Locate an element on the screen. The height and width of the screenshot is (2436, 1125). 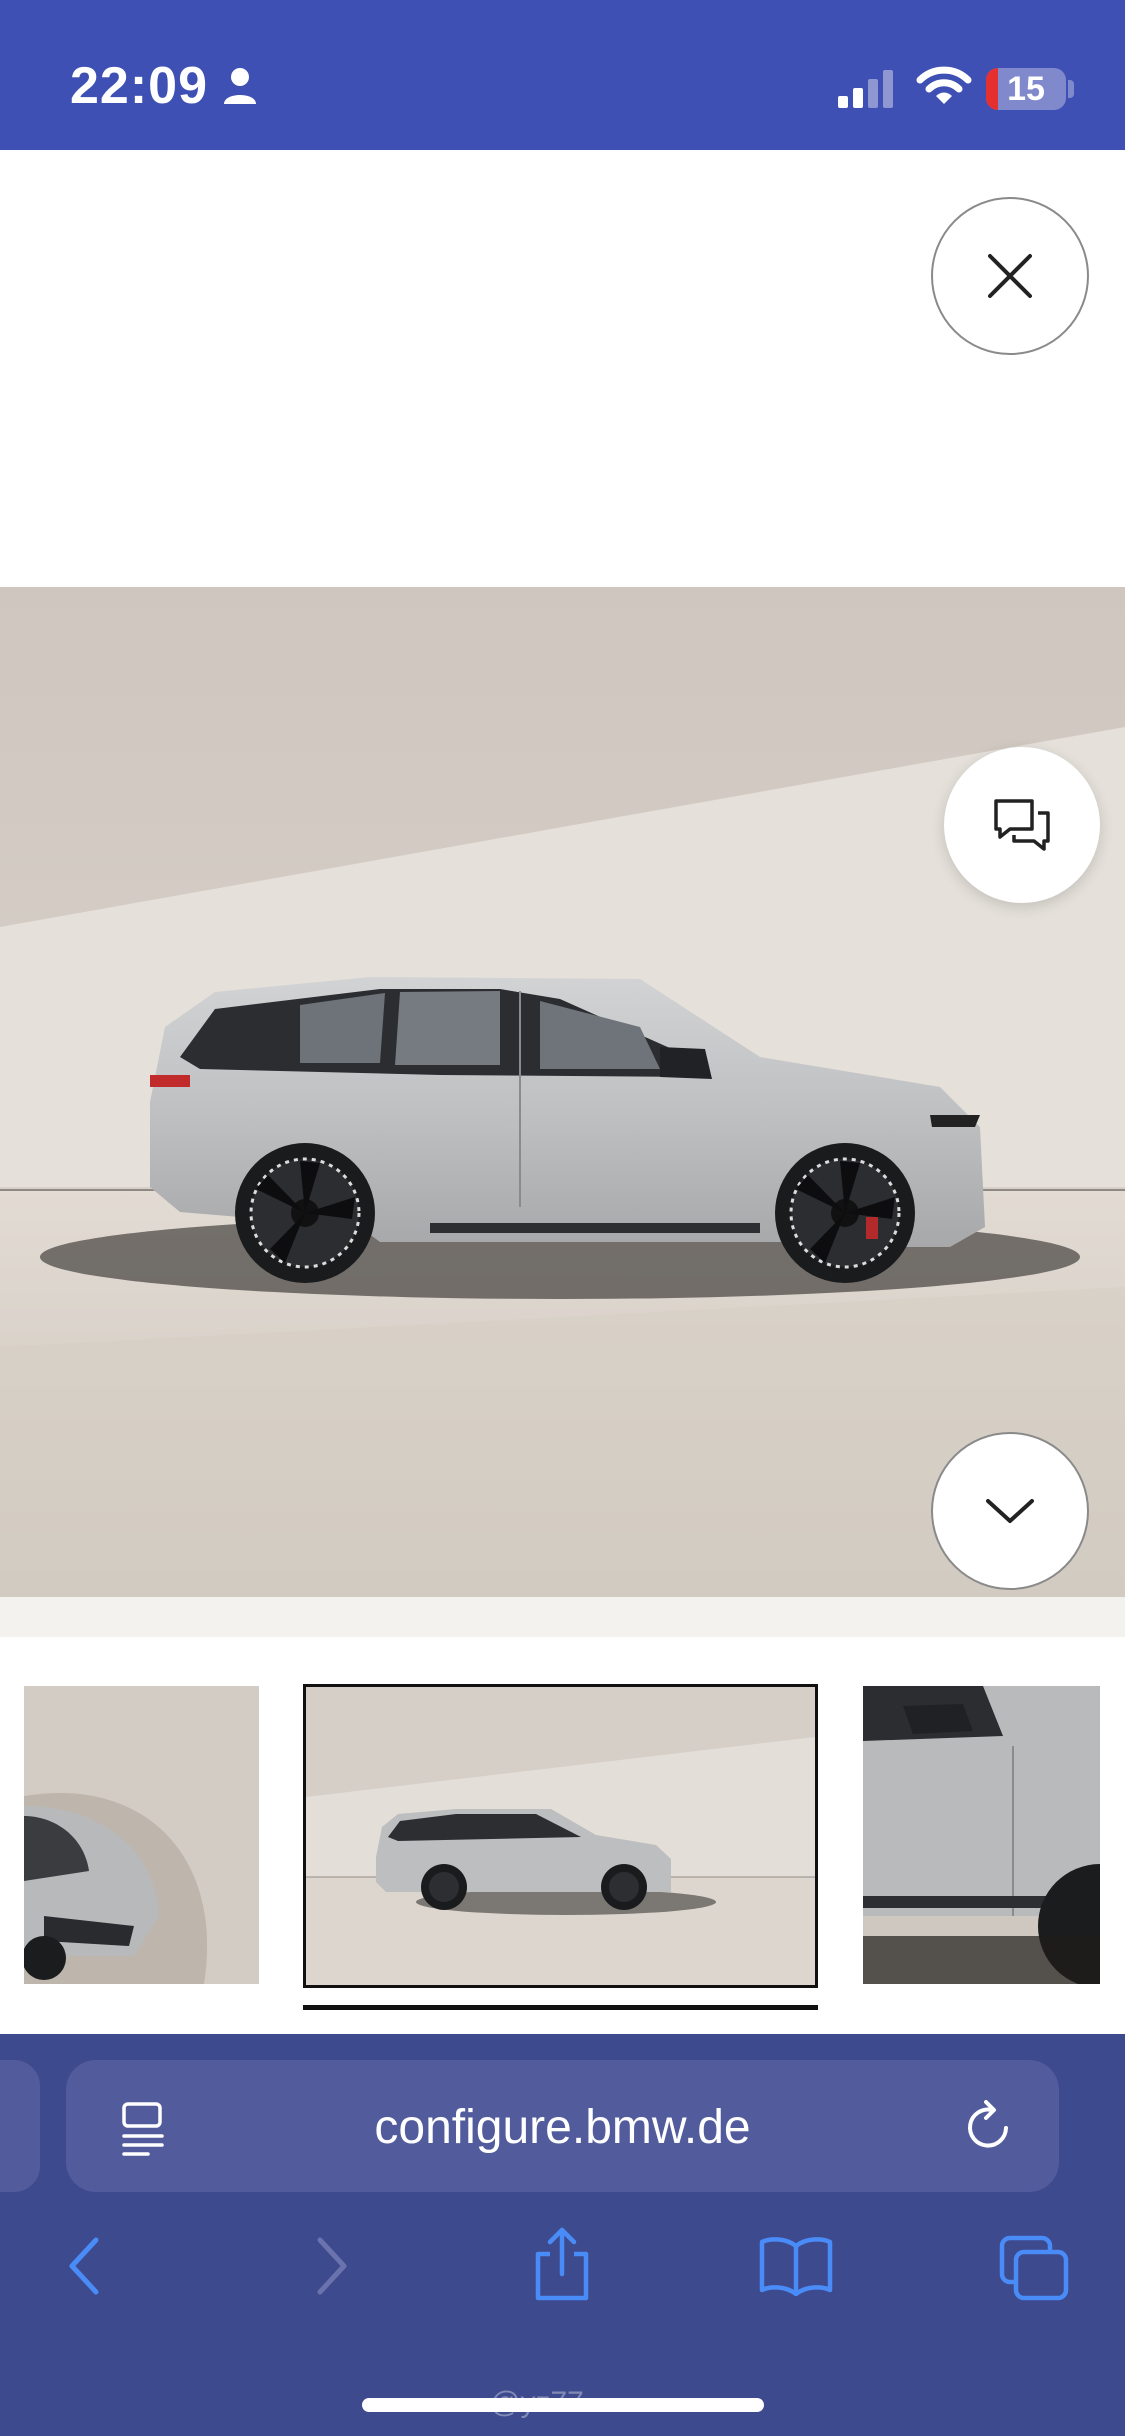
close-button is located at coordinates (1010, 276).